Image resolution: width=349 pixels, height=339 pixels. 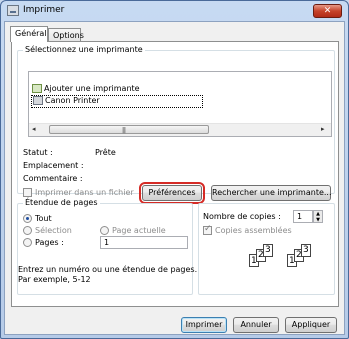 What do you see at coordinates (139, 230) in the screenshot?
I see `radio-current-page-label: Page actuelle` at bounding box center [139, 230].